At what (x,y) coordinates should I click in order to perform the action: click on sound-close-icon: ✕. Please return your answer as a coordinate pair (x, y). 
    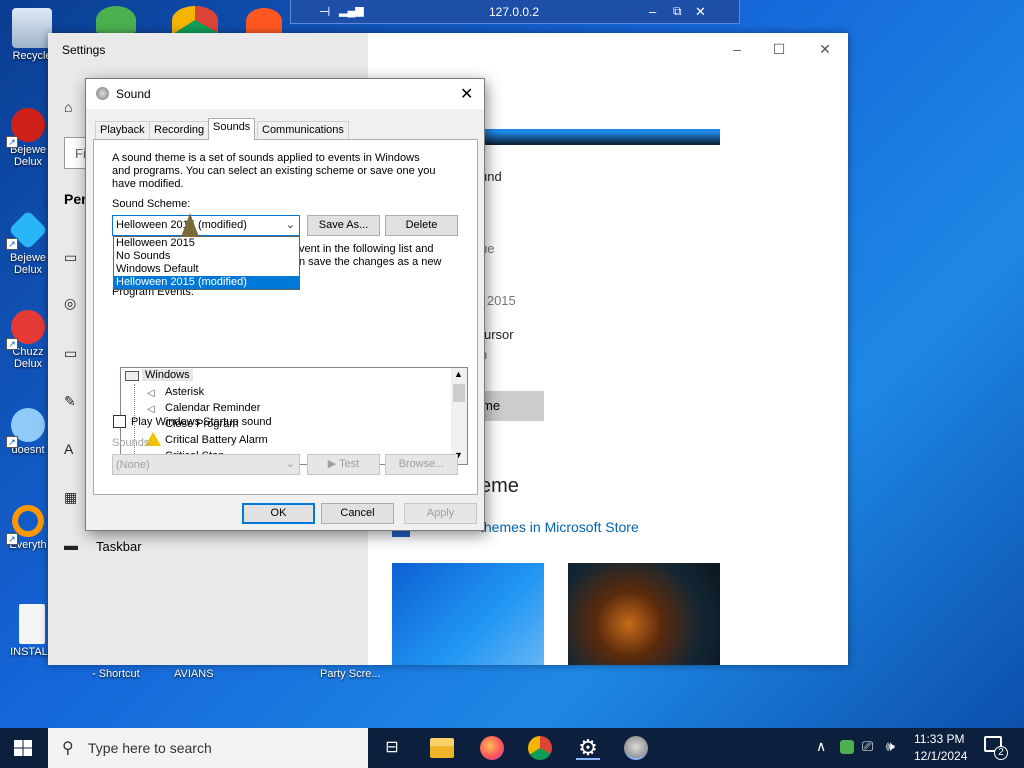
    Looking at the image, I should click on (466, 94).